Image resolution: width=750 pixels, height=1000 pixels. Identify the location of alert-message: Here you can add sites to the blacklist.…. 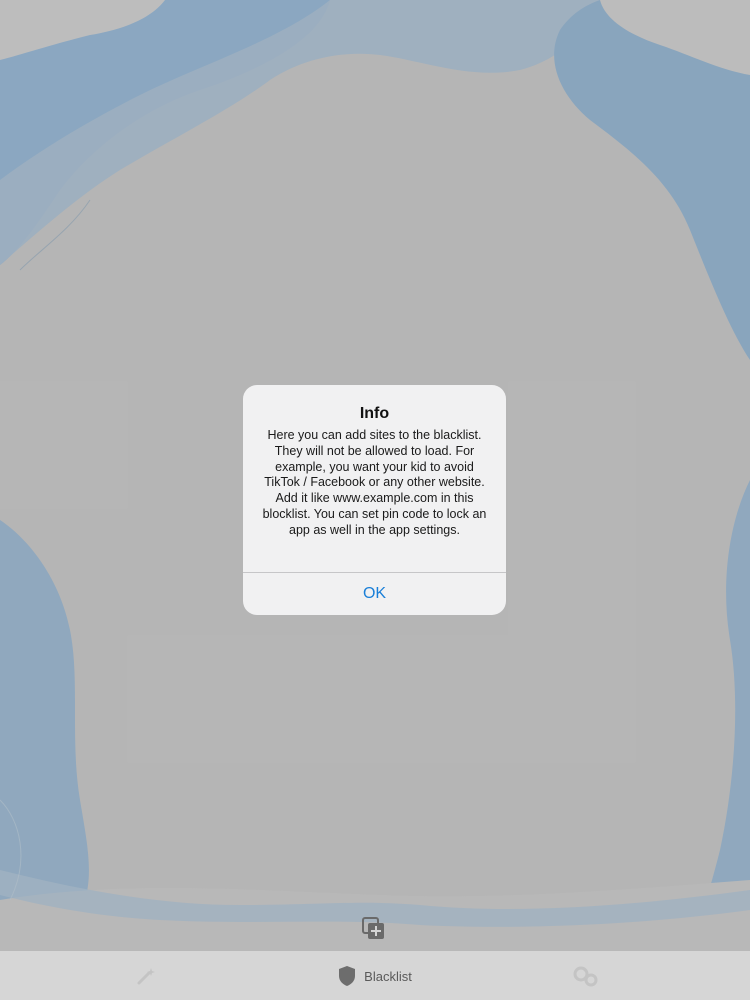
(374, 482).